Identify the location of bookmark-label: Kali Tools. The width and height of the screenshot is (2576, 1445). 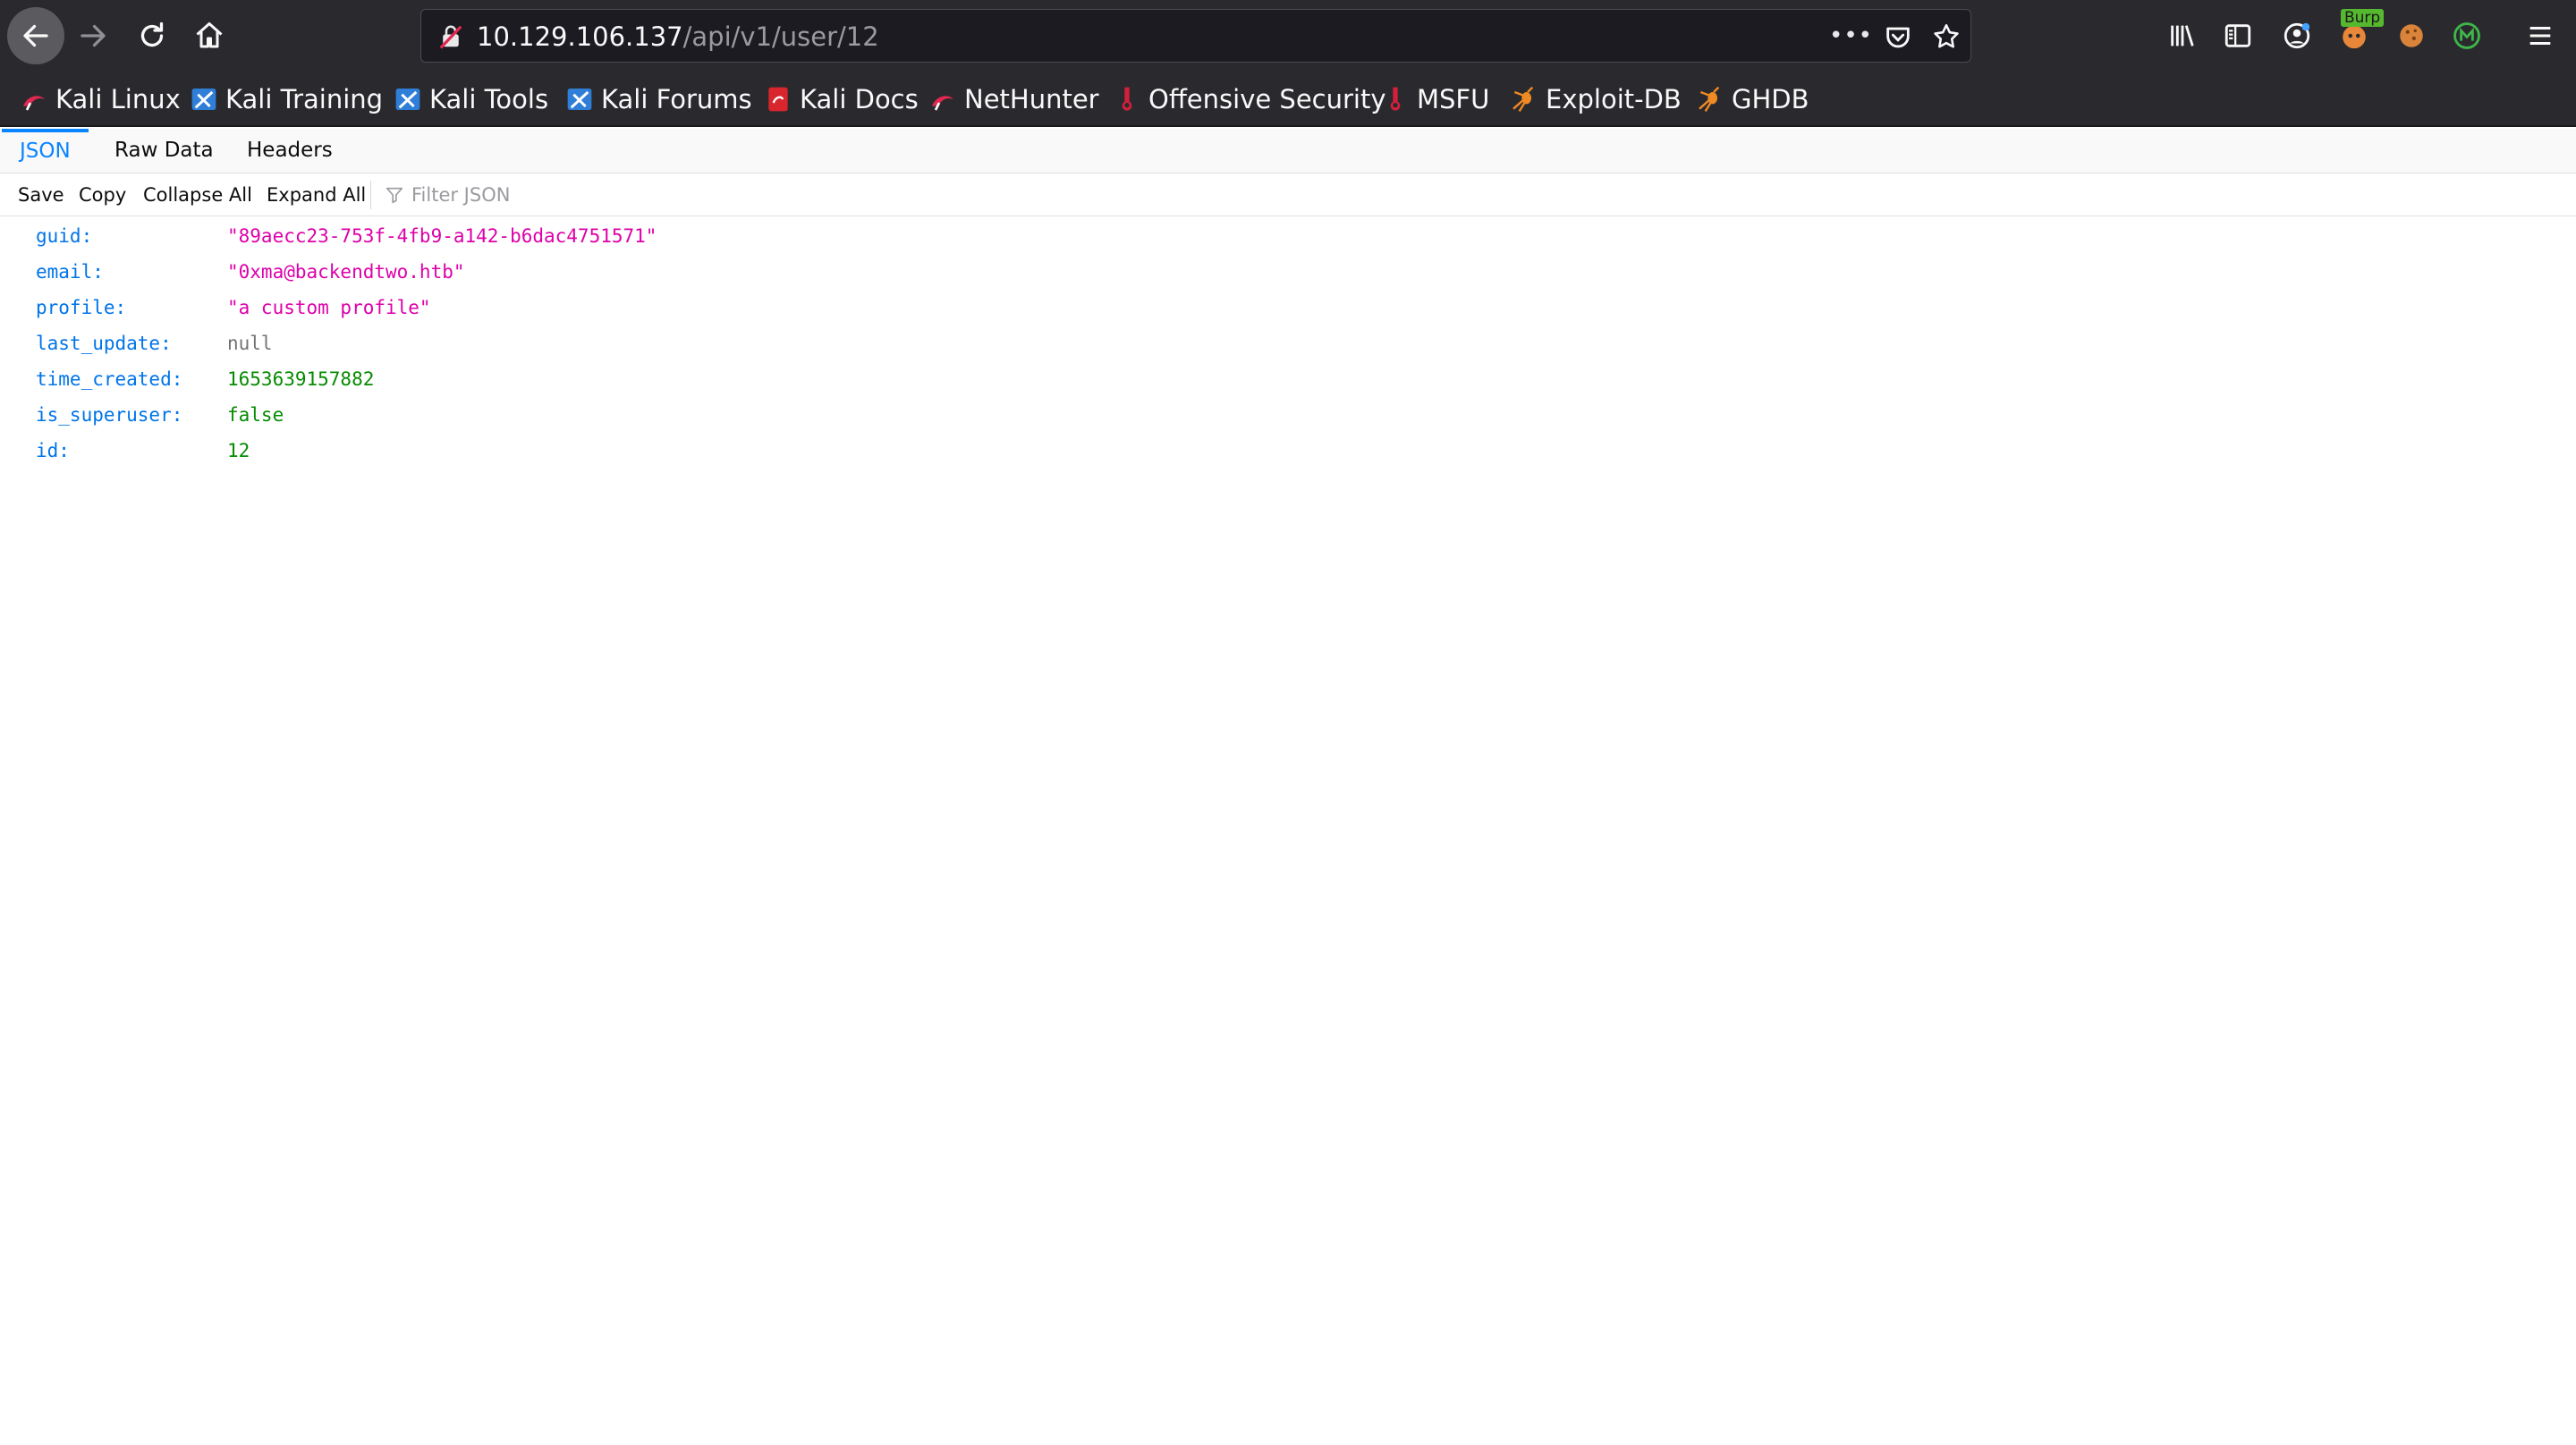
(489, 99).